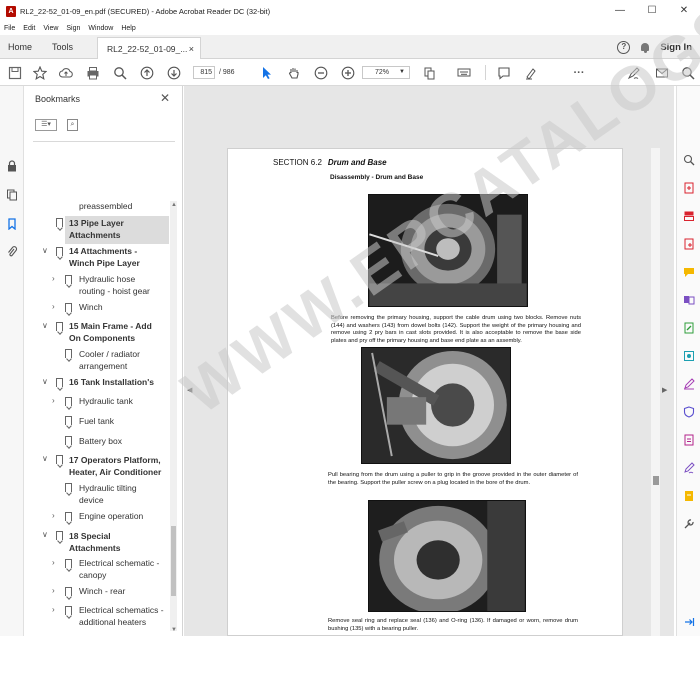 The width and height of the screenshot is (700, 700). I want to click on comment-icon, so click(504, 73).